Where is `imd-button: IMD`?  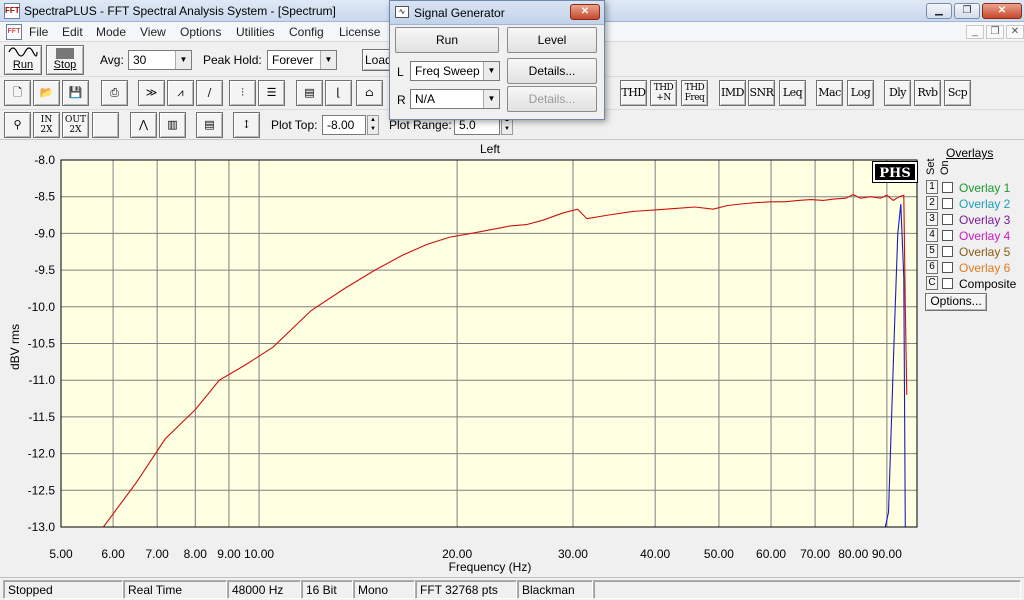 imd-button: IMD is located at coordinates (732, 93).